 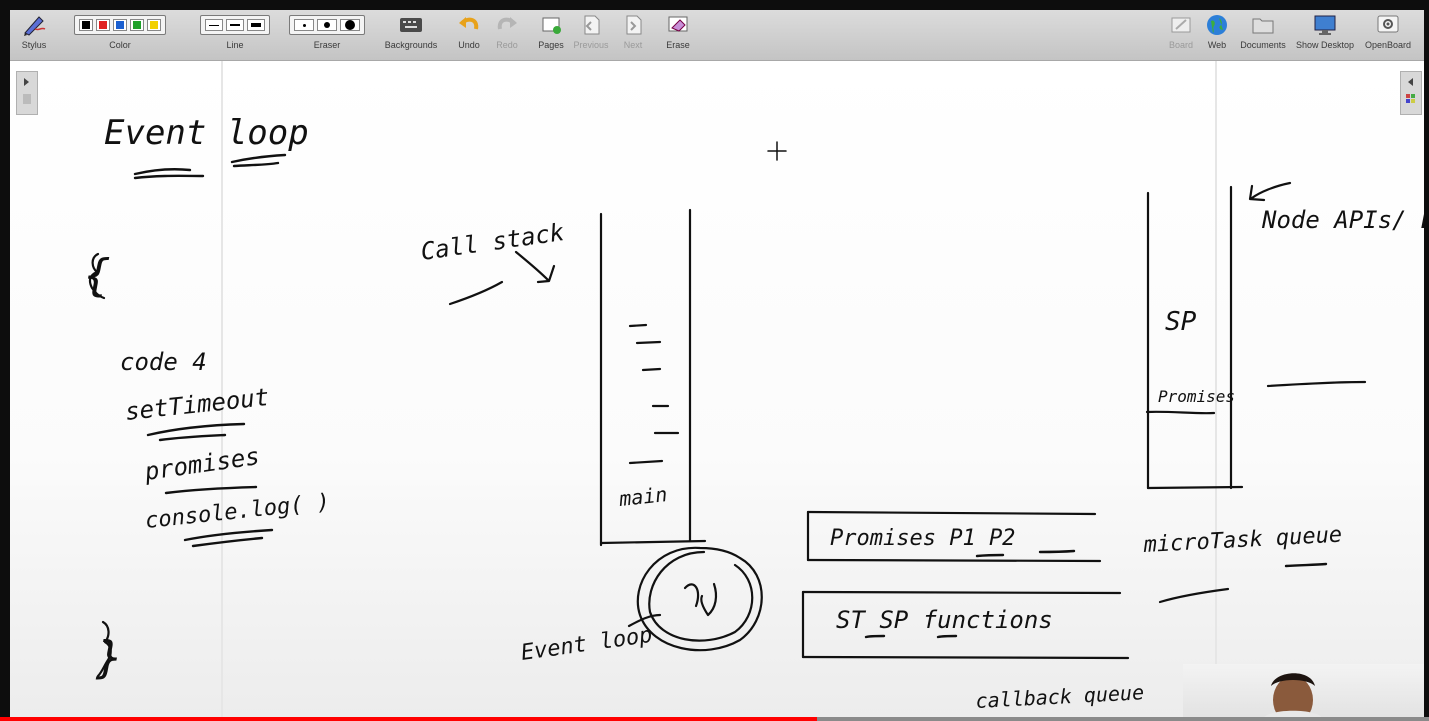 What do you see at coordinates (120, 45) in the screenshot?
I see `color-label: Color` at bounding box center [120, 45].